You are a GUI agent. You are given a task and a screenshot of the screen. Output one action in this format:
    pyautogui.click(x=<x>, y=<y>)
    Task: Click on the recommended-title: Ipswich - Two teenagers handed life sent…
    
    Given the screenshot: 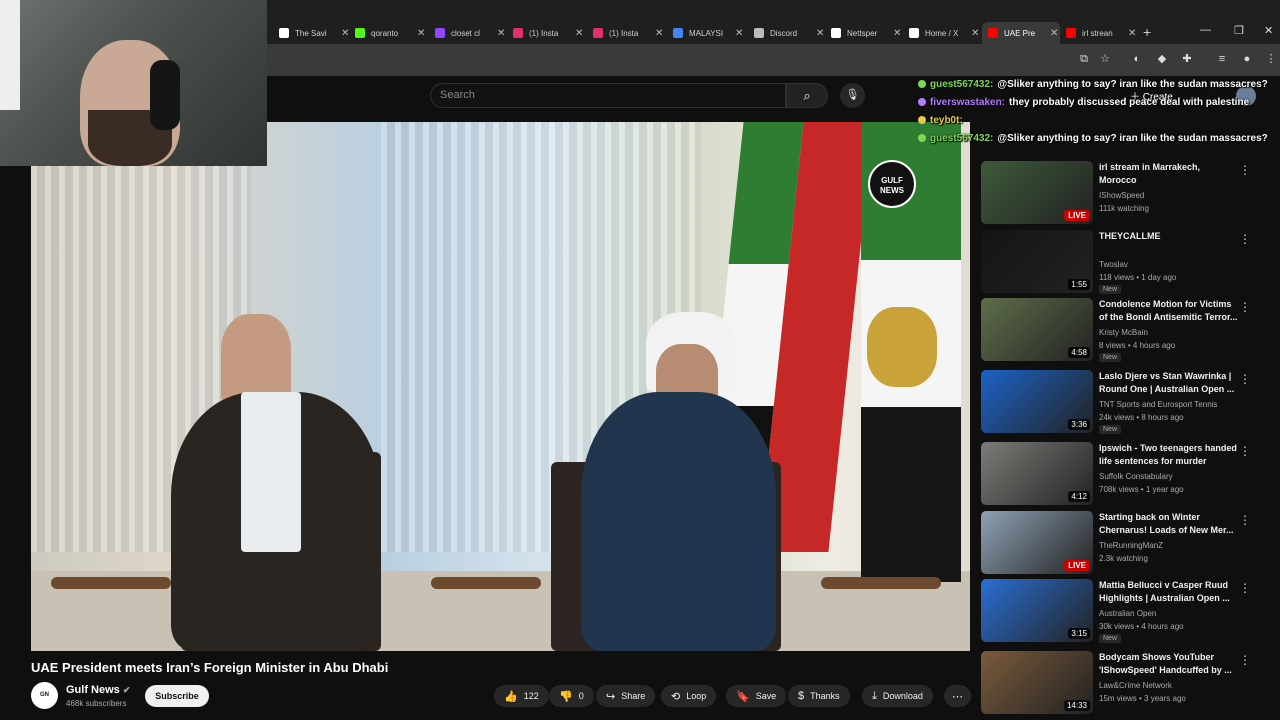 What is the action you would take?
    pyautogui.click(x=1169, y=455)
    